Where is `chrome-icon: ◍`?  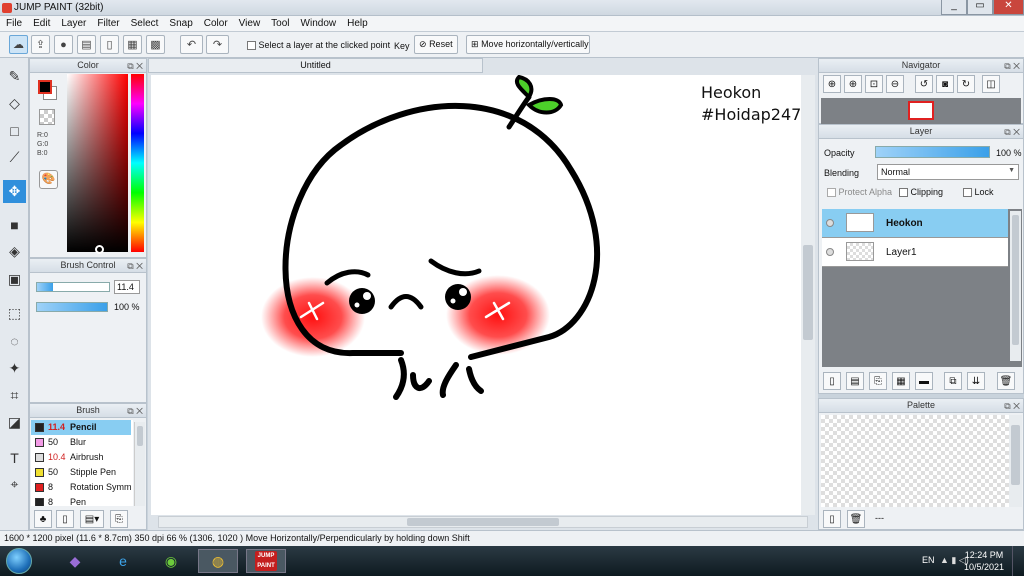
chrome-icon: ◍ is located at coordinates (218, 561).